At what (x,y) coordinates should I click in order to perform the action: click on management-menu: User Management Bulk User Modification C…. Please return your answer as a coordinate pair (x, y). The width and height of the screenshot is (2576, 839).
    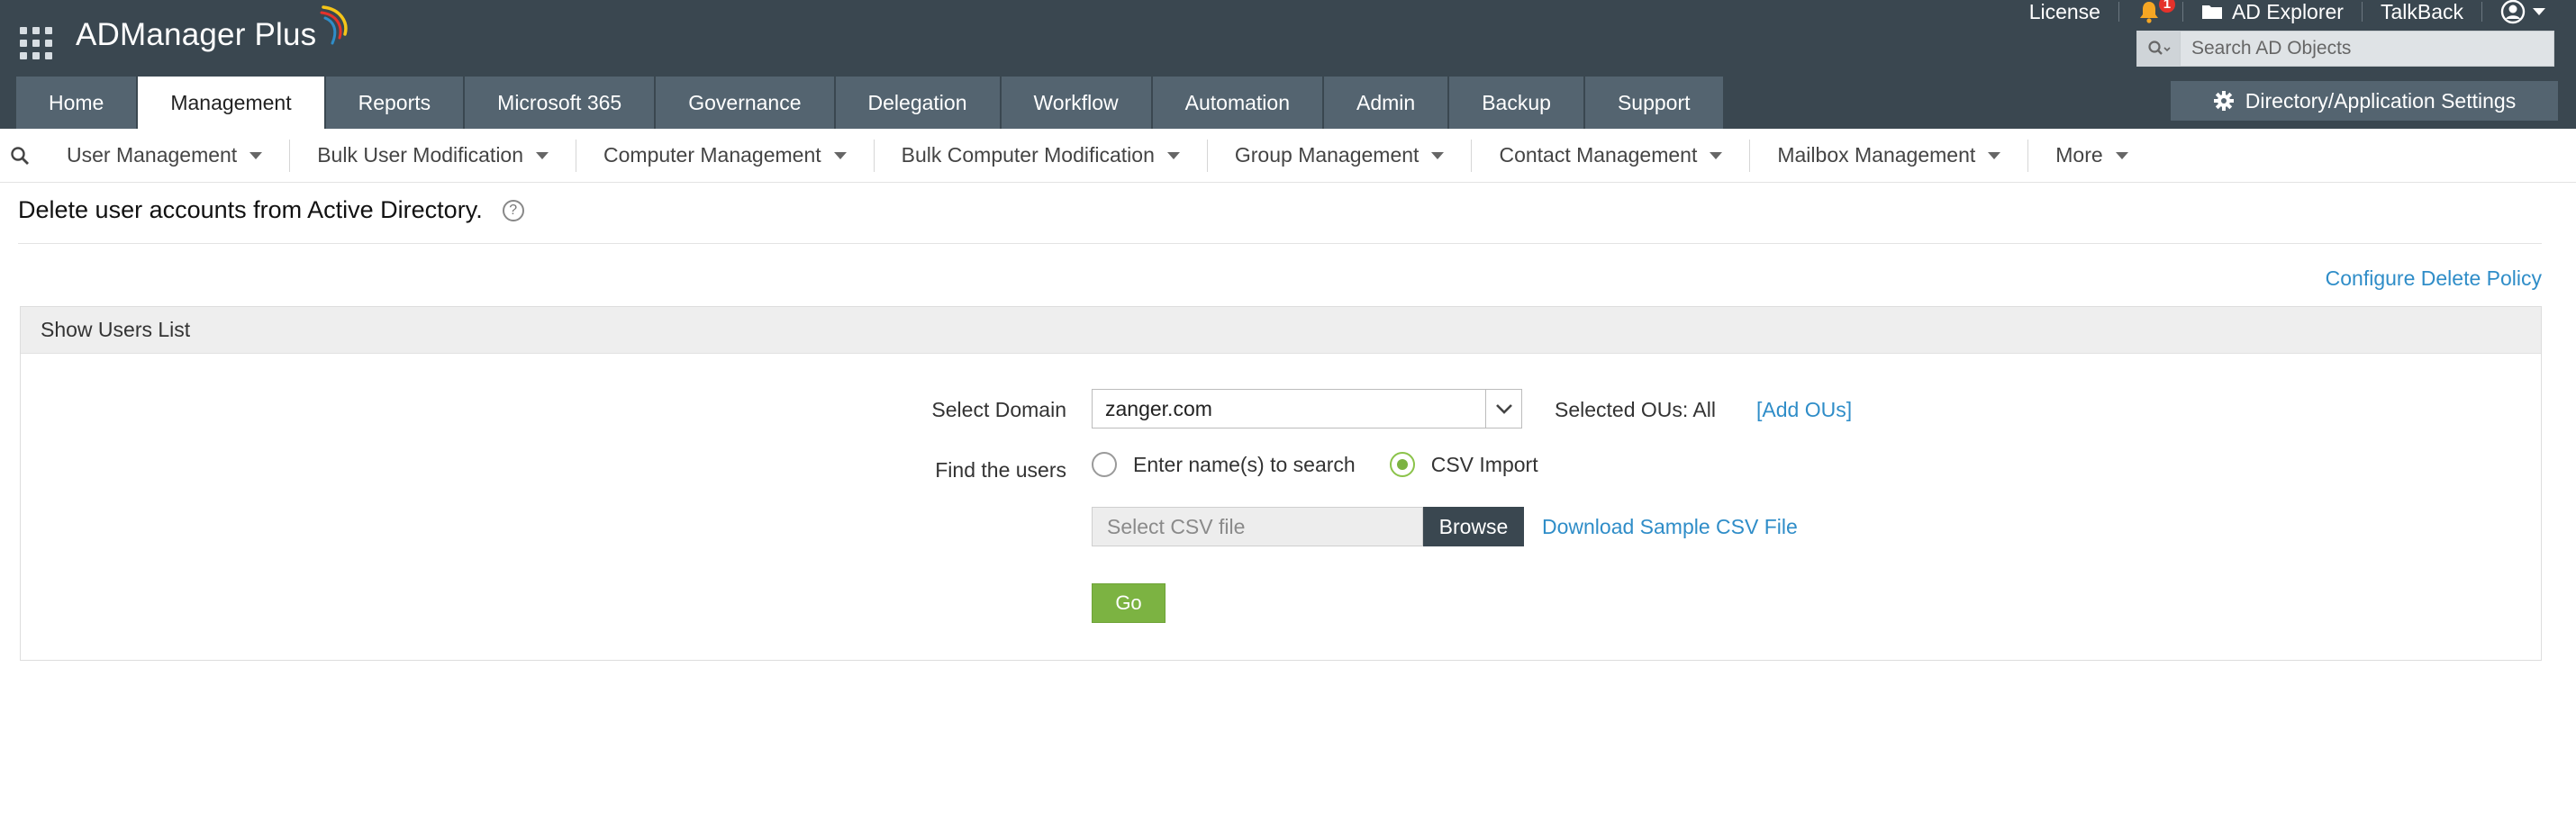
    Looking at the image, I should click on (1097, 156).